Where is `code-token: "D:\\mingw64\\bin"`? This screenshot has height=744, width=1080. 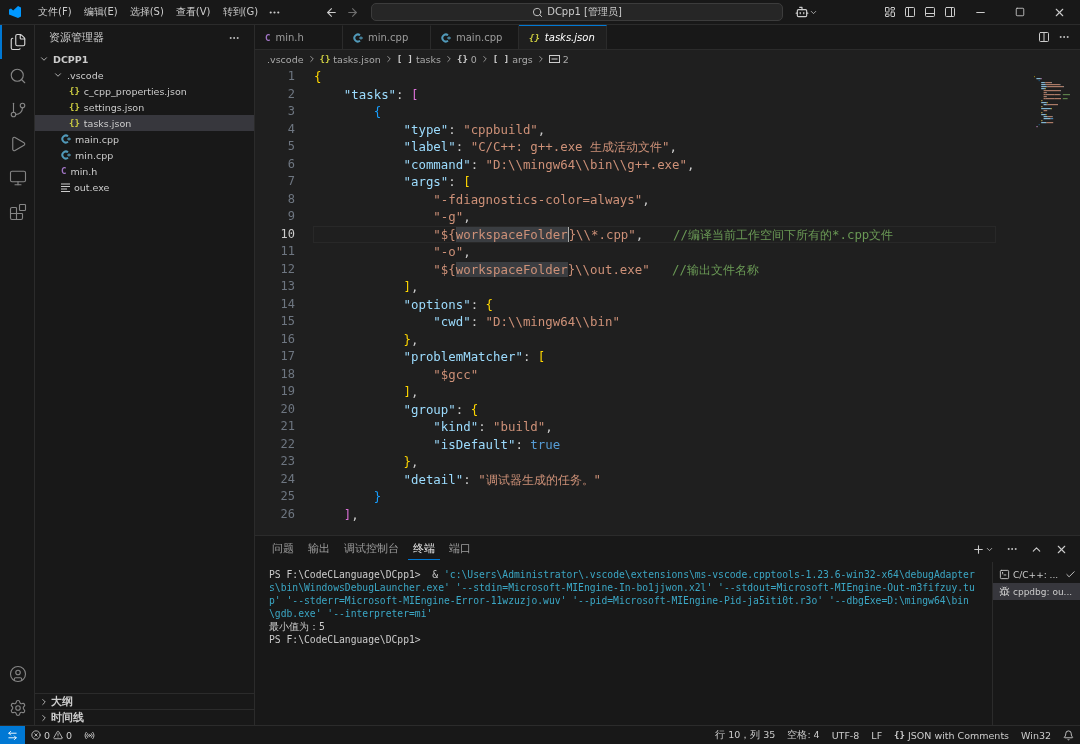 code-token: "D:\\mingw64\\bin" is located at coordinates (552, 321).